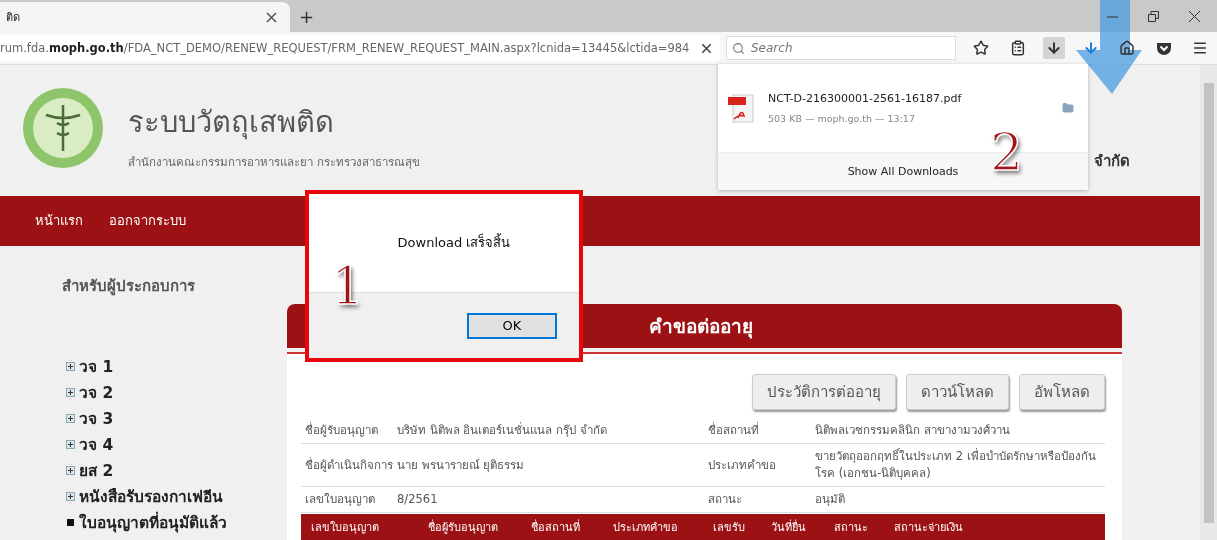 This screenshot has width=1217, height=540. I want to click on dialog-message: Download เสร็จสิ้น, so click(454, 242).